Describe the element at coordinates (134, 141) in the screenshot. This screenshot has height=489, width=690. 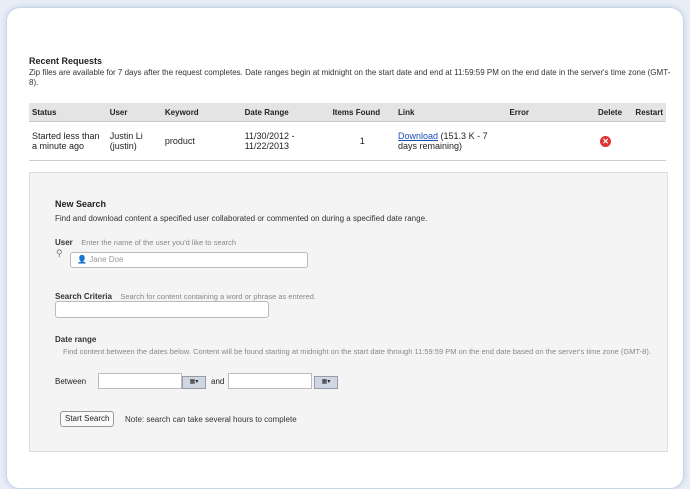
I see `cell-user: Justin Li (justin)` at that location.